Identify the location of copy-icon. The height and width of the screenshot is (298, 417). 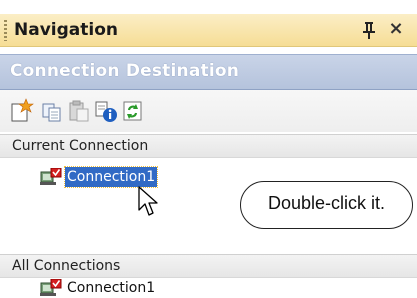
(51, 112).